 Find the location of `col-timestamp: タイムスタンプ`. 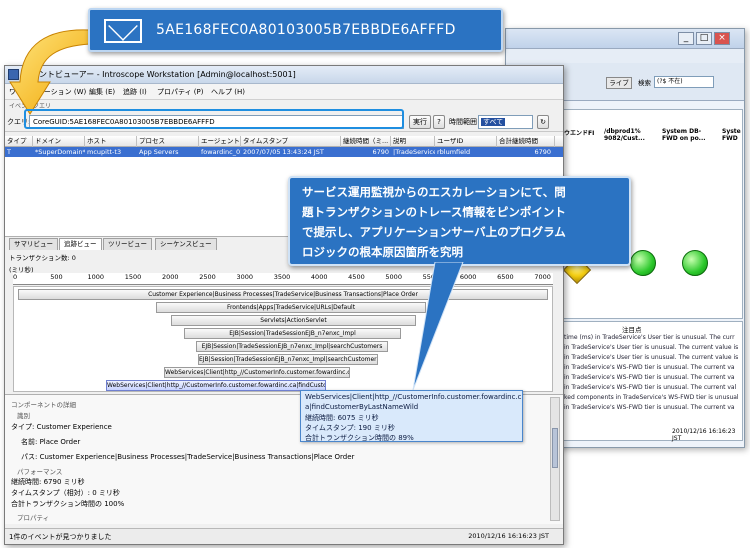

col-timestamp: タイムスタンプ is located at coordinates (291, 141).